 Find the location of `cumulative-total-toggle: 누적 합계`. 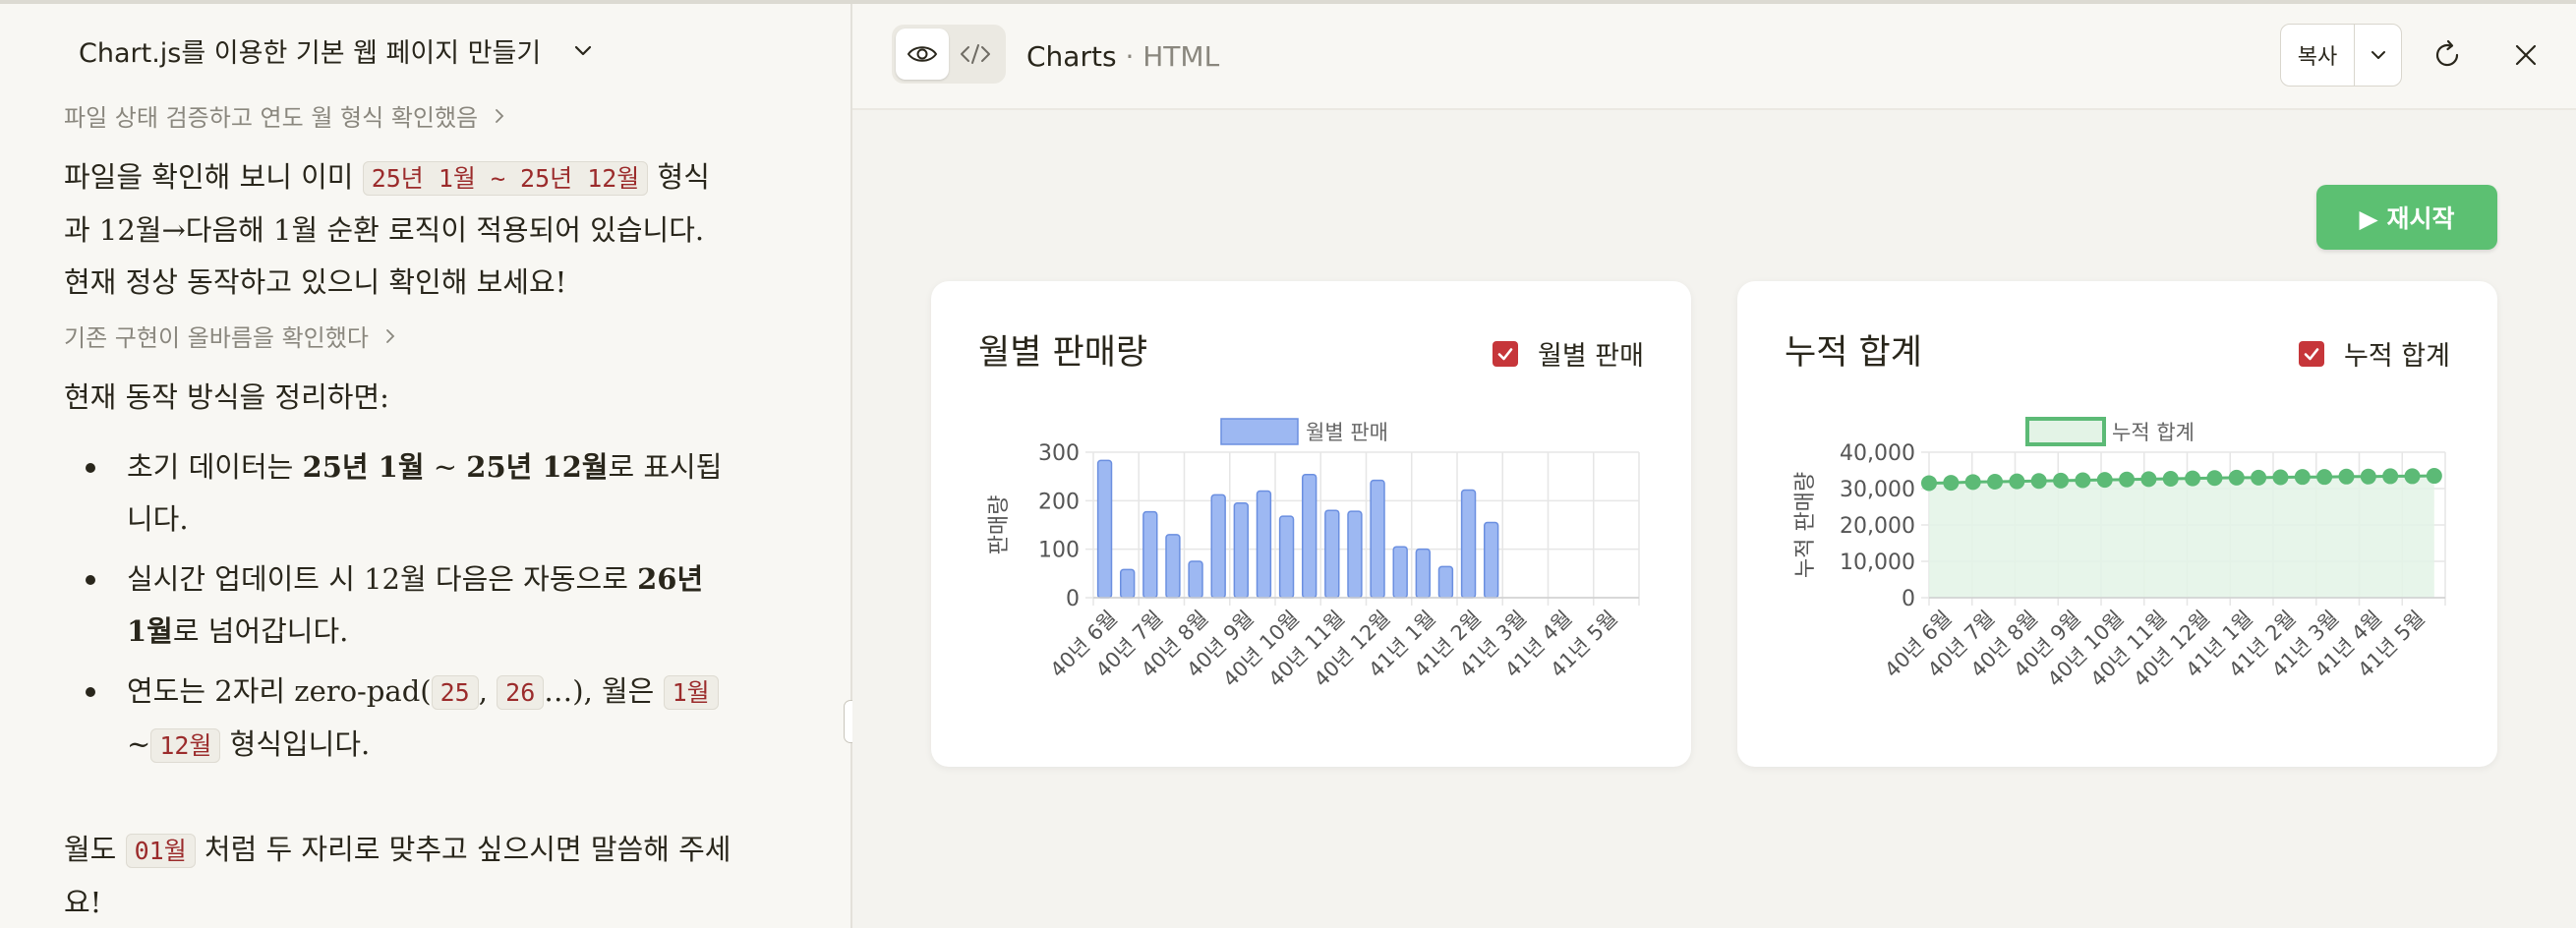

cumulative-total-toggle: 누적 합계 is located at coordinates (2374, 353).